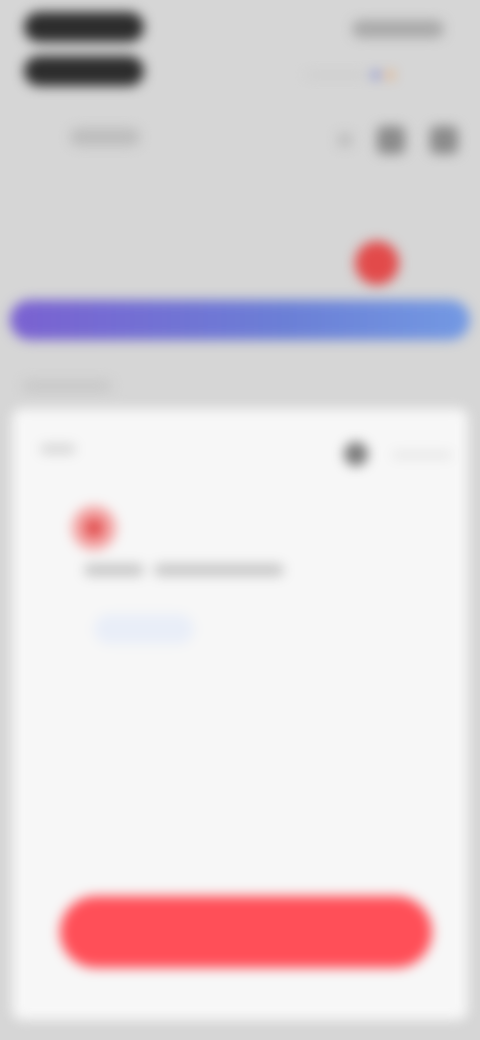  I want to click on chevron-left-icon, so click(345, 140).